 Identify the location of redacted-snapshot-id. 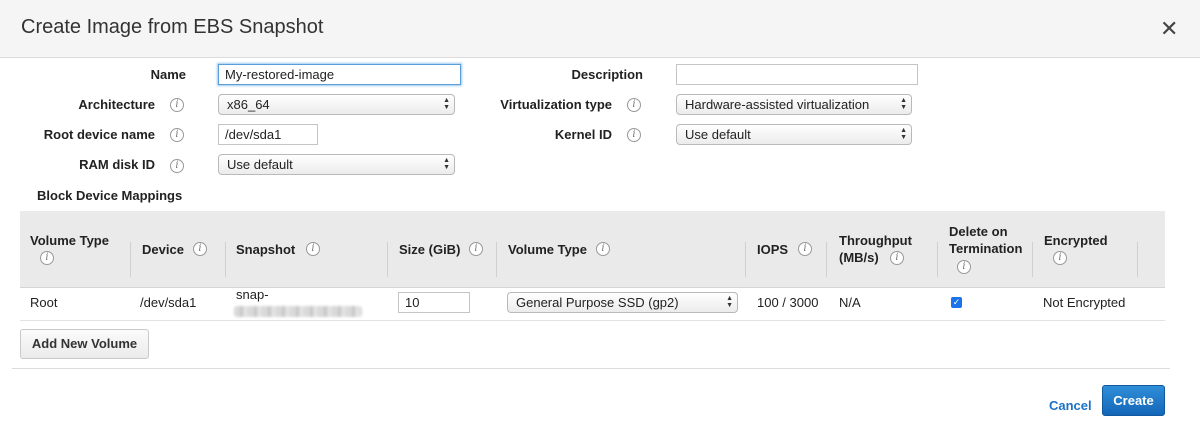
(298, 311).